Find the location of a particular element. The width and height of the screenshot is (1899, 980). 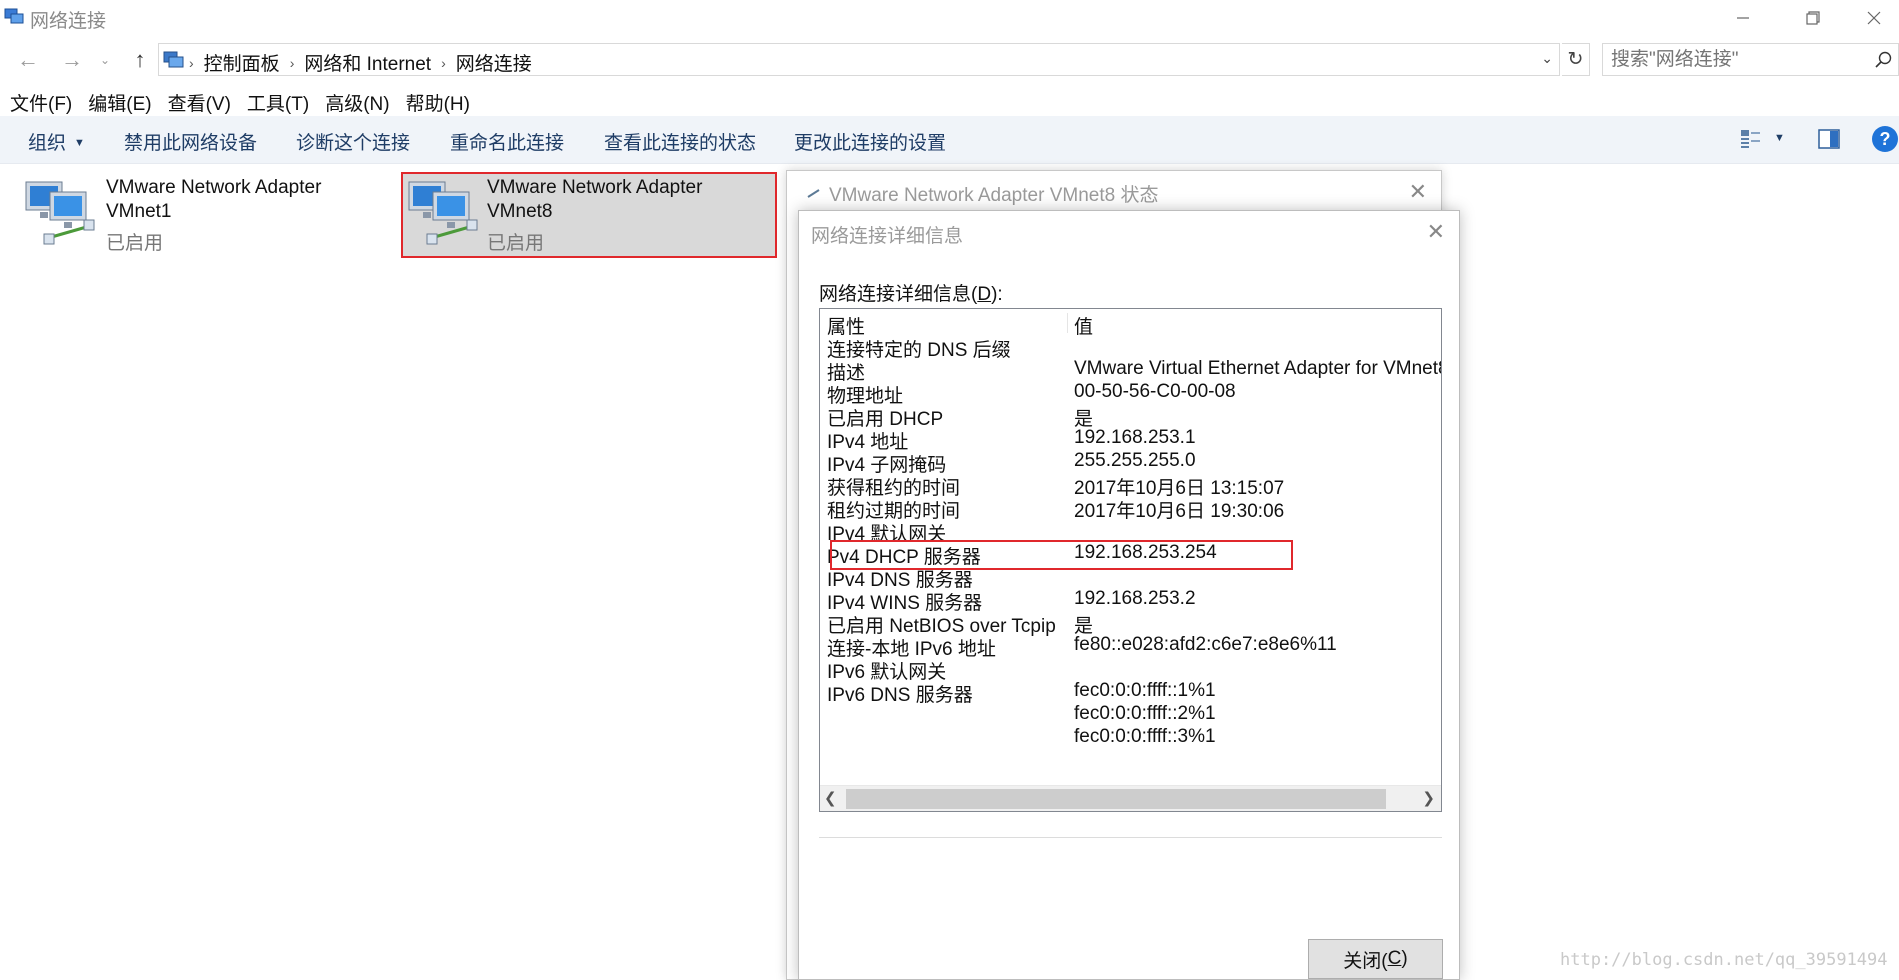

row-value: fec0:0:0:ffff::1%1 is located at coordinates (1145, 690).